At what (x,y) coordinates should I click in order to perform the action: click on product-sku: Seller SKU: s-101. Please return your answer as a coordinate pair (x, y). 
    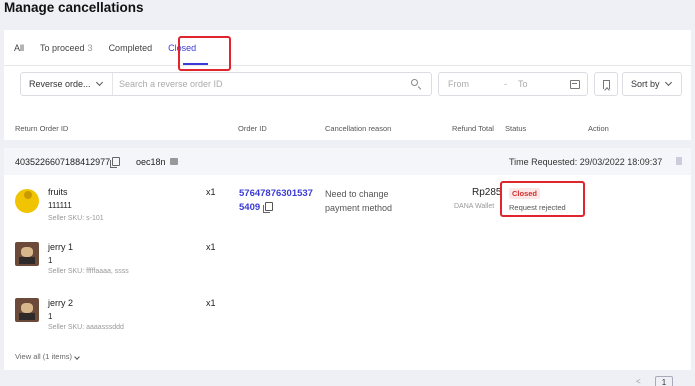
    Looking at the image, I should click on (76, 218).